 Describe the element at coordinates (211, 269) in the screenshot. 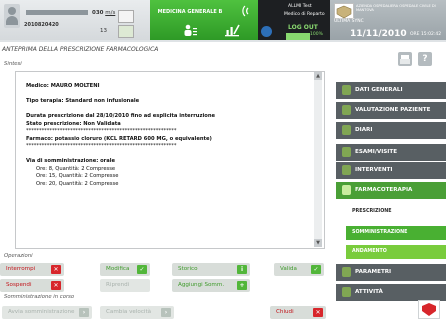

I see `storico-button: Storico i` at that location.